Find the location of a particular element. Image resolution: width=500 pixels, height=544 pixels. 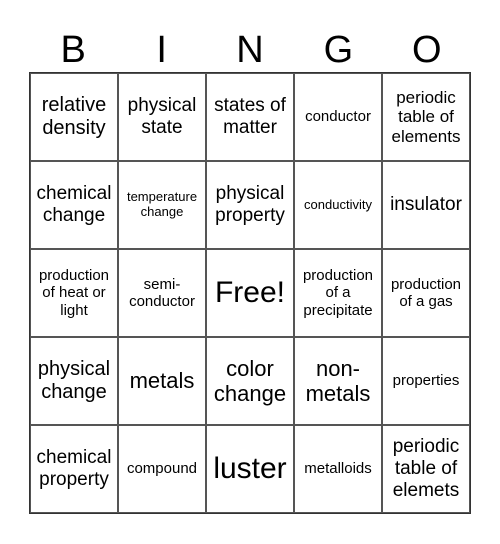

header-letter-n: N is located at coordinates (250, 50).